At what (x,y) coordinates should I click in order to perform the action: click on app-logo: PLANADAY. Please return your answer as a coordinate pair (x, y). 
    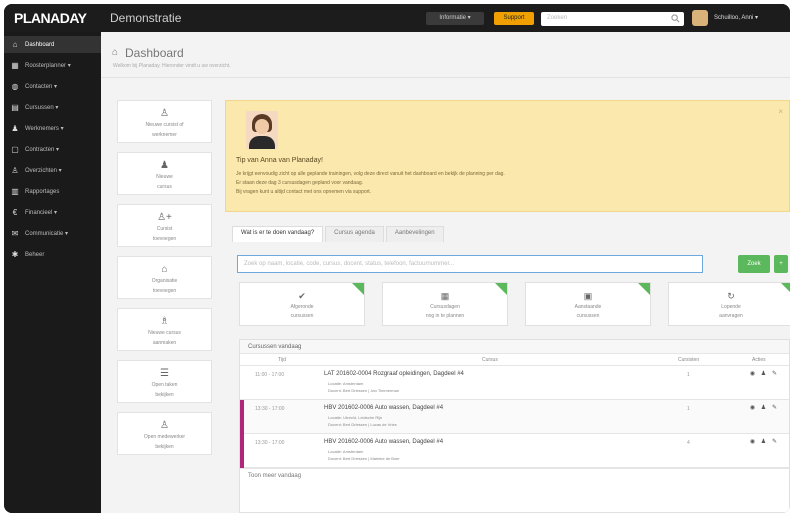
    Looking at the image, I should click on (50, 18).